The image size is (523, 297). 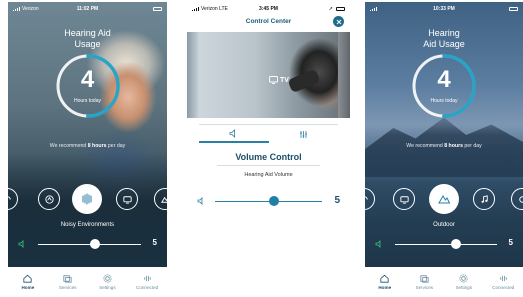 I want to click on tv-icon, so click(x=273, y=80).